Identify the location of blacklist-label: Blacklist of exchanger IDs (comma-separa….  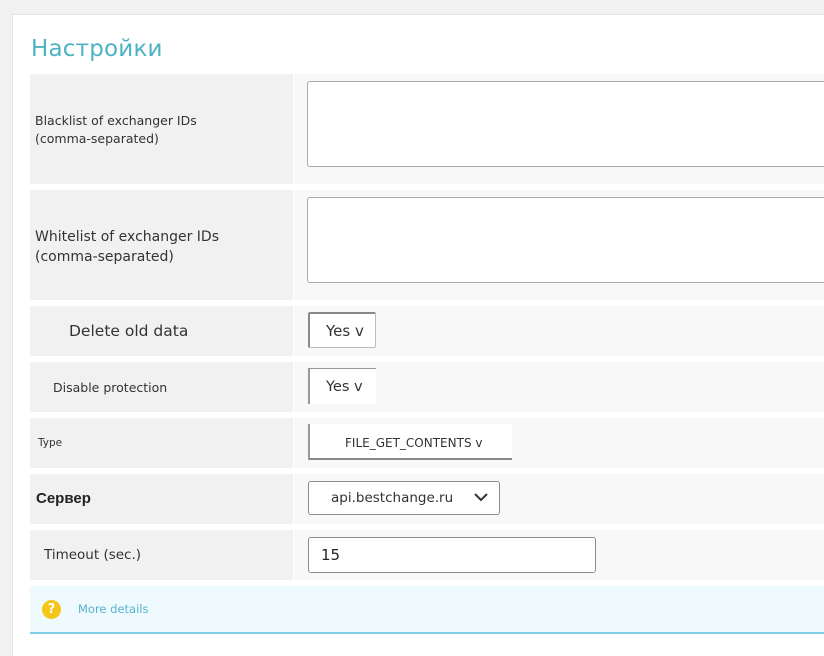
(116, 129).